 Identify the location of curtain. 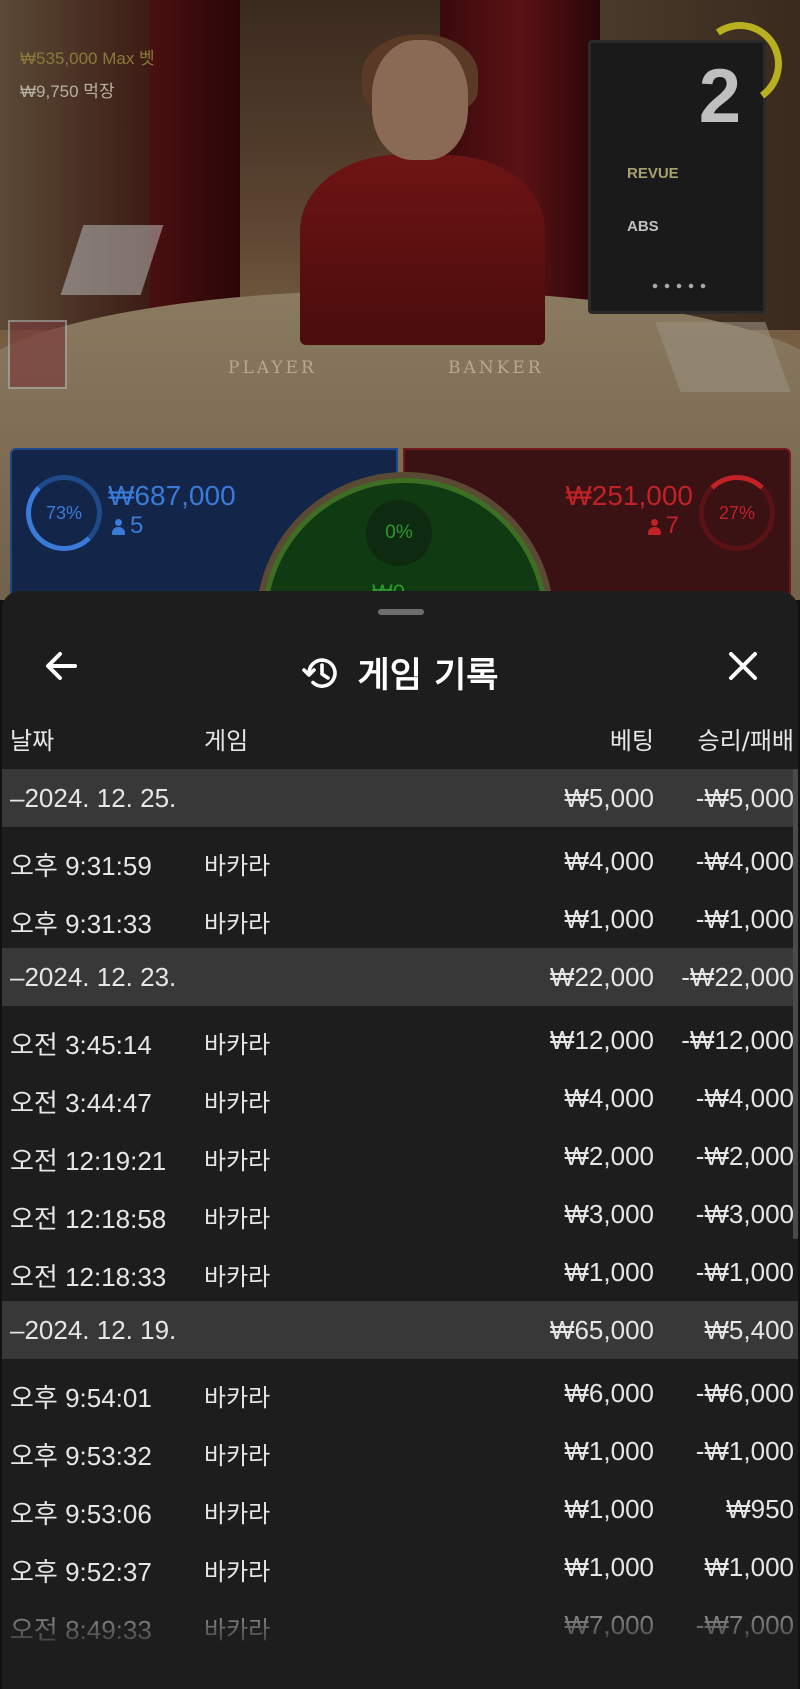
(195, 160).